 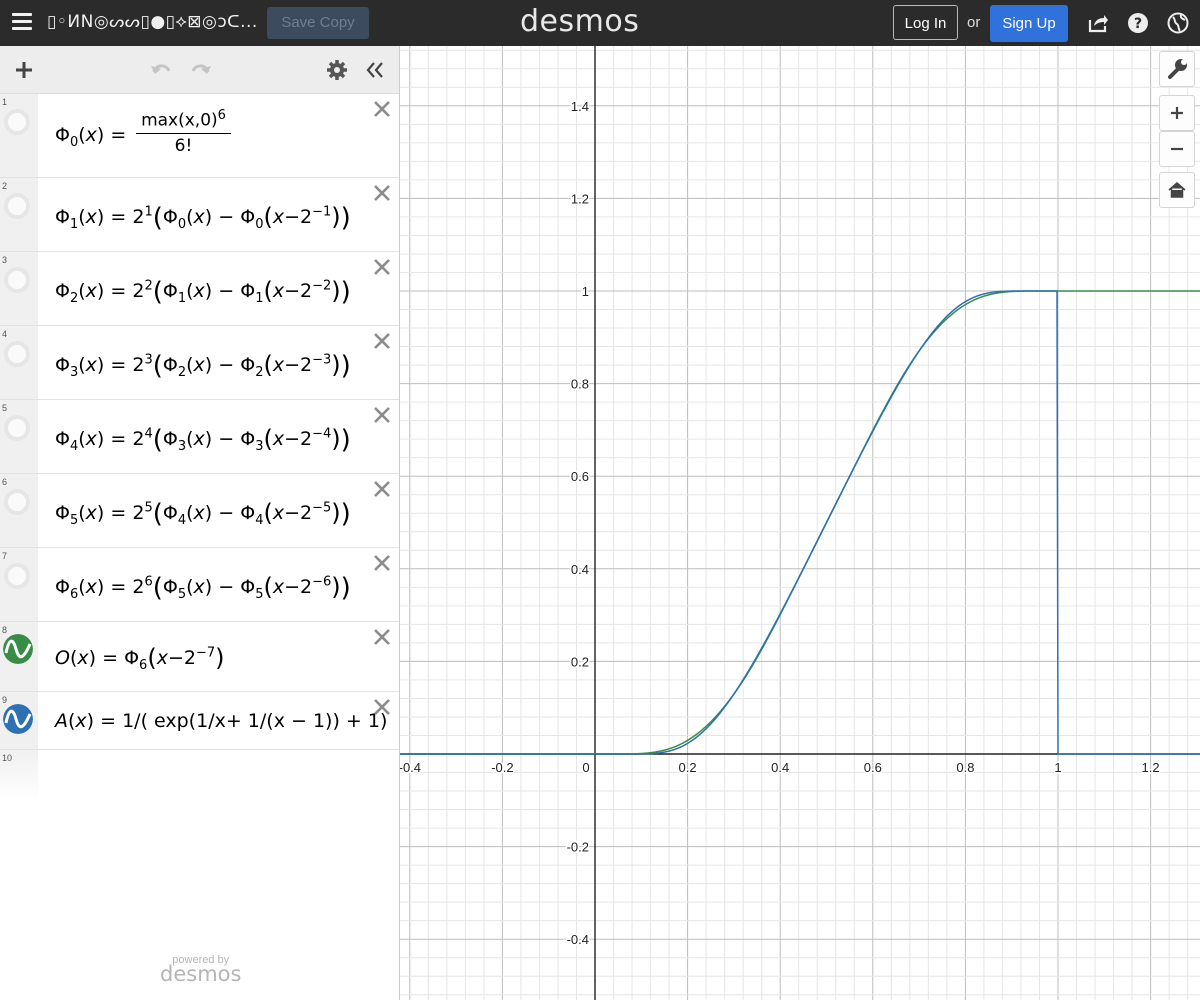 I want to click on expression-row-5: 5 Φ4(x) = 24(Φ3(x) − Φ3(x−2−4)), so click(x=199, y=437).